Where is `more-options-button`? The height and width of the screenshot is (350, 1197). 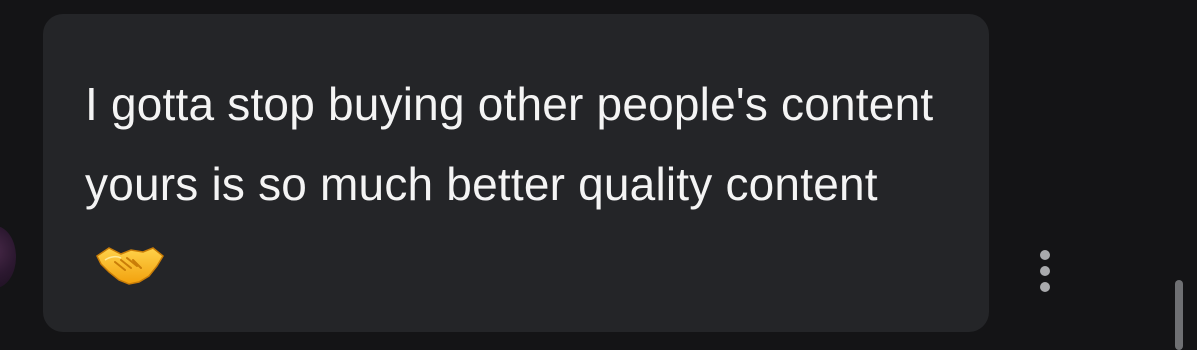
more-options-button is located at coordinates (1045, 271).